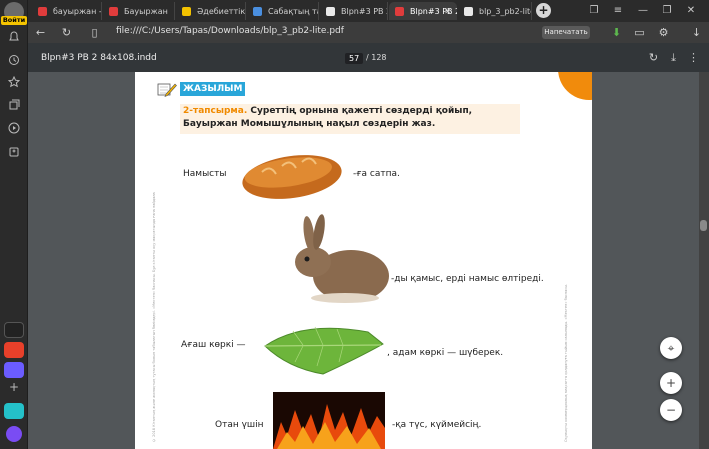 This screenshot has width=709, height=449. I want to click on row2-after: -ды қамыс, ерді намыс өлтіреді., so click(467, 279).